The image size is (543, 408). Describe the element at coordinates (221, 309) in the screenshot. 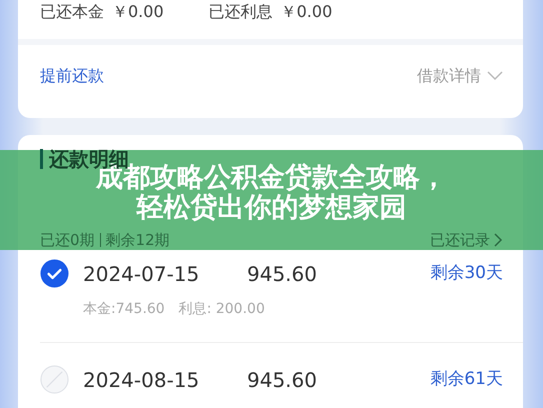

I see `interest-text: 利息: 200.00` at that location.